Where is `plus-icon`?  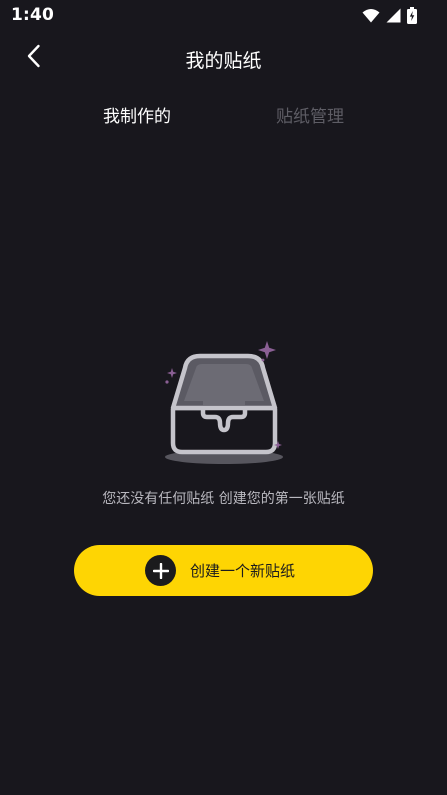 plus-icon is located at coordinates (160, 570).